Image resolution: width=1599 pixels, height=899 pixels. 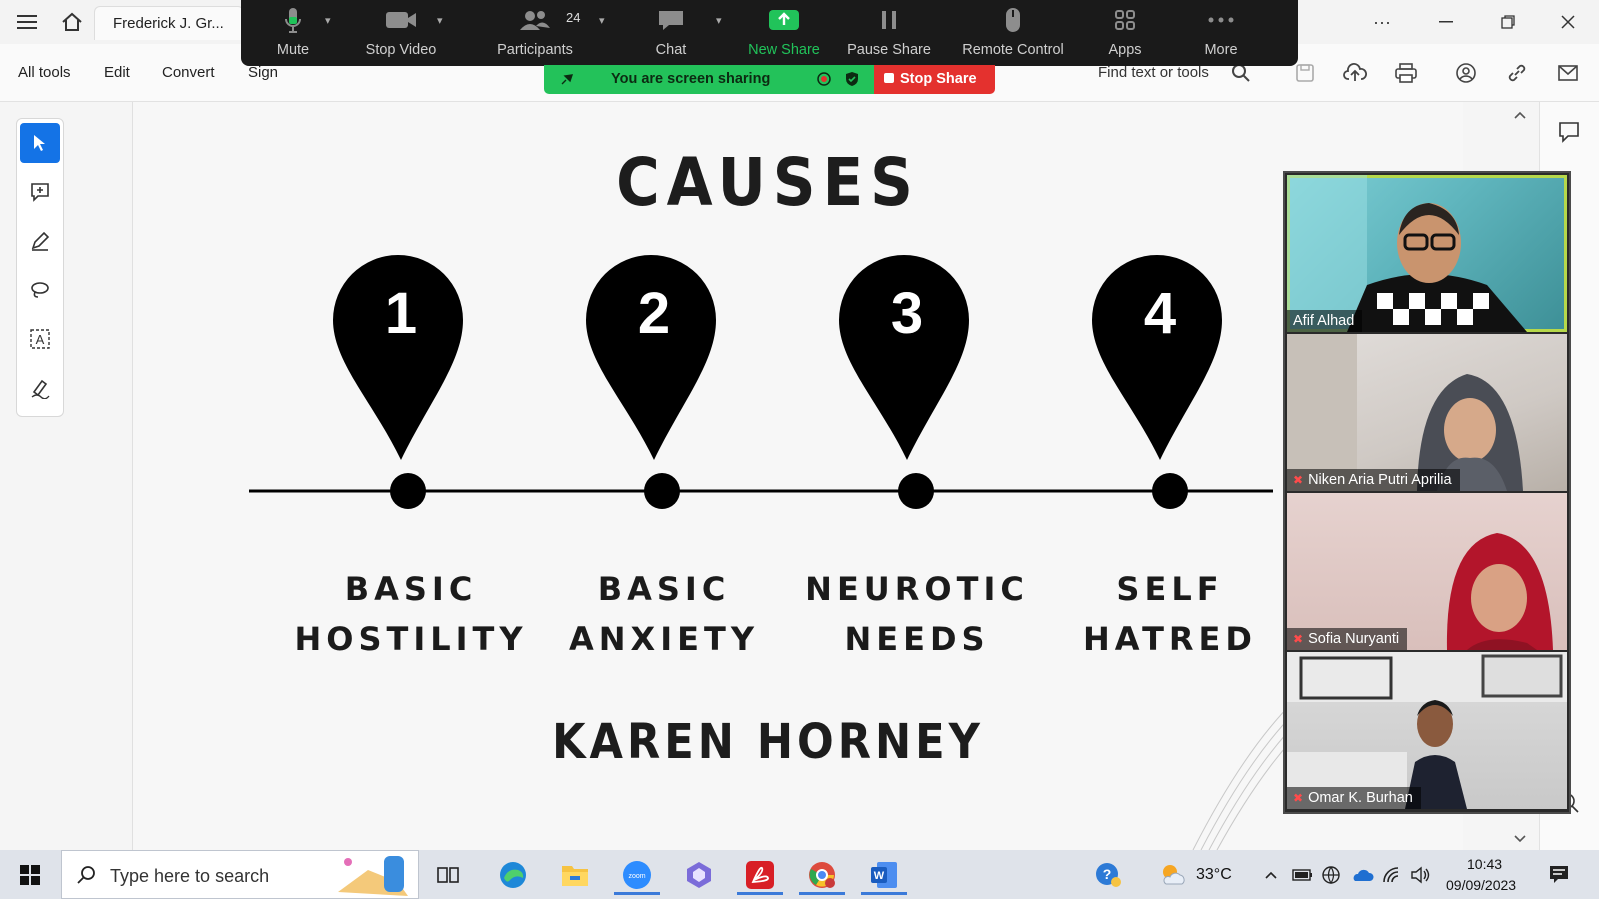 What do you see at coordinates (30, 874) in the screenshot?
I see `windows-start-icon` at bounding box center [30, 874].